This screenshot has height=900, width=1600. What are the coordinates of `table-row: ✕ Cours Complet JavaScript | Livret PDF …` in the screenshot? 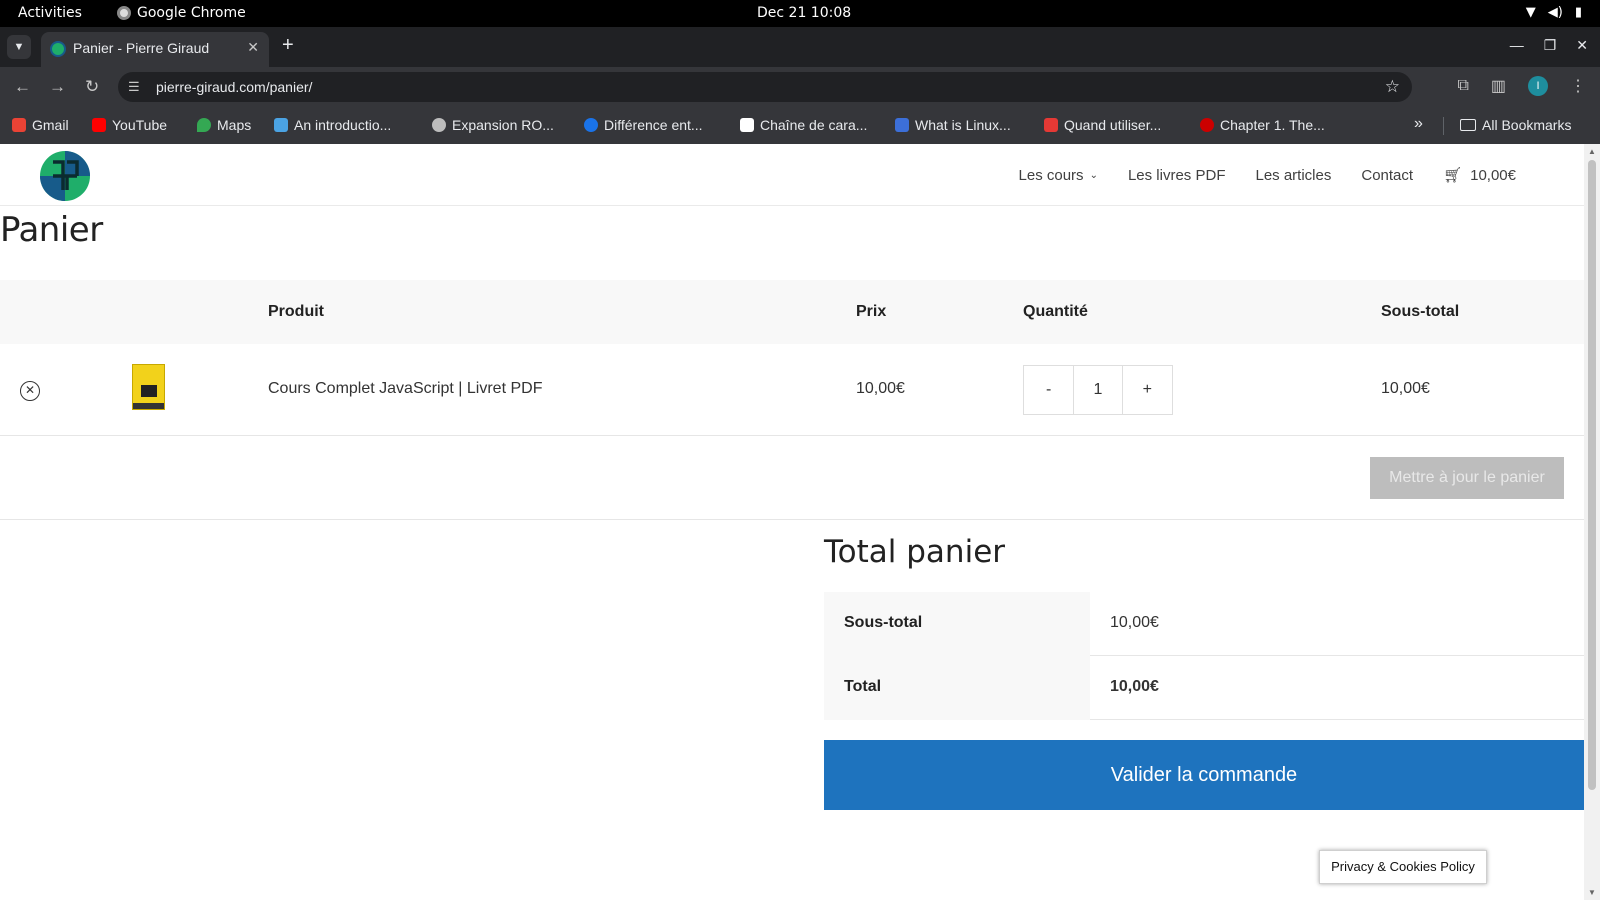 It's located at (792, 390).